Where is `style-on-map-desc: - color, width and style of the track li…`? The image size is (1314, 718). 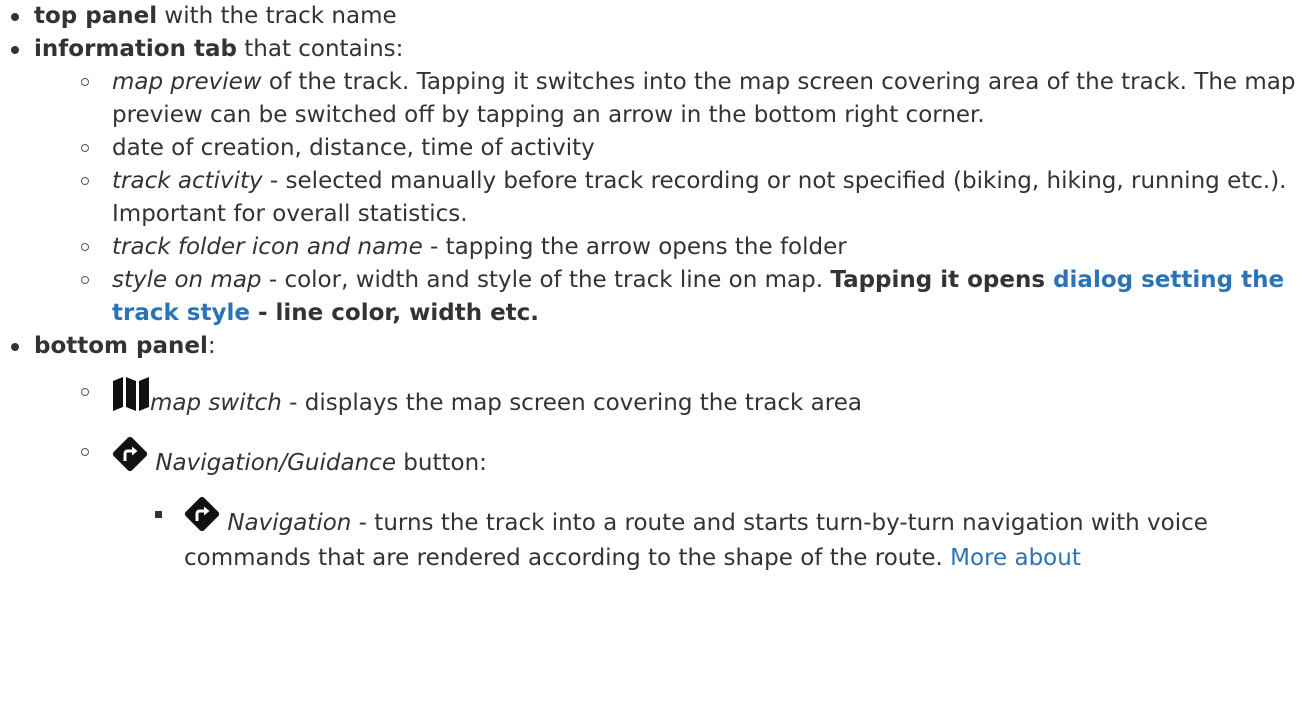
style-on-map-desc: - color, width and style of the track li… is located at coordinates (546, 280).